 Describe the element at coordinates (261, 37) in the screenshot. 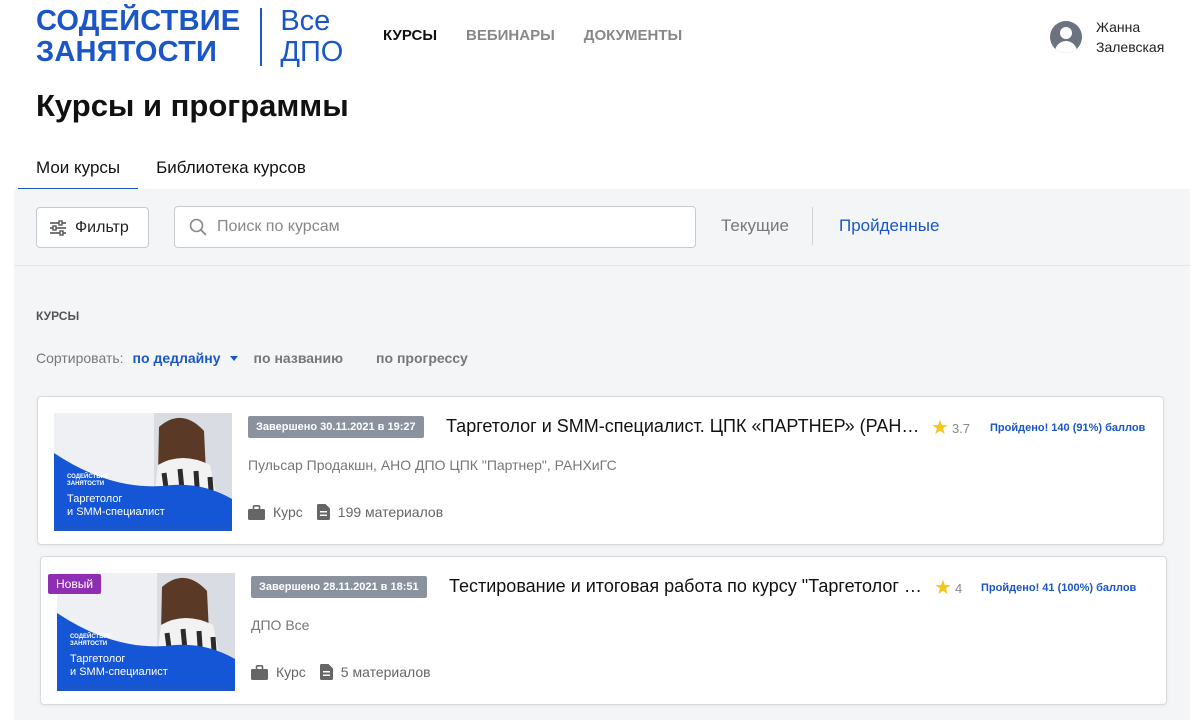

I see `logo-divider` at that location.